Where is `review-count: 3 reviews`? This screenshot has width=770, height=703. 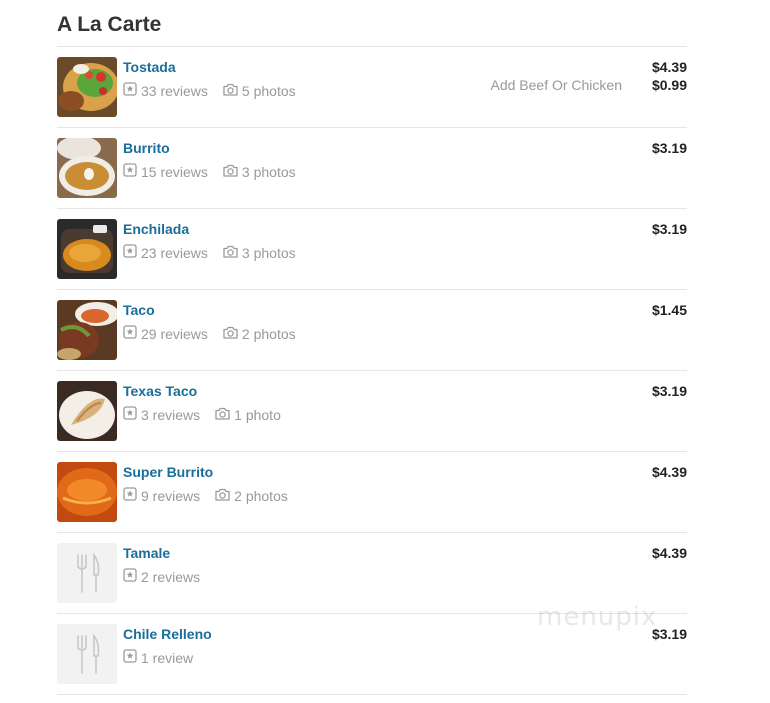
review-count: 3 reviews is located at coordinates (171, 414).